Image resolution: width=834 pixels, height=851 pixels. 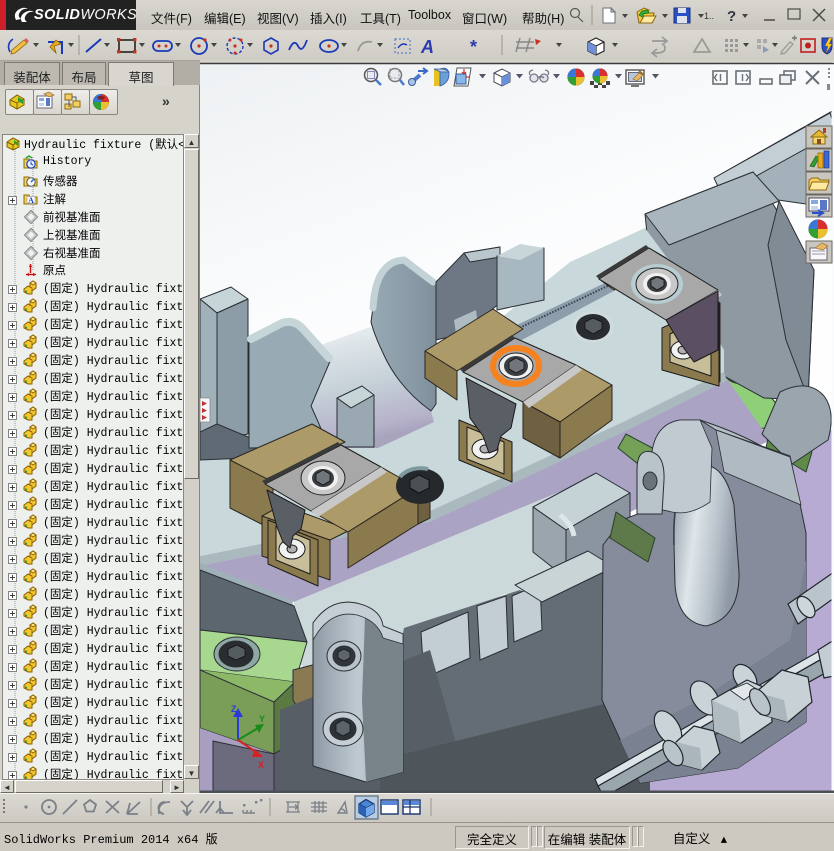 I want to click on svg-text: Y, so click(x=262, y=719).